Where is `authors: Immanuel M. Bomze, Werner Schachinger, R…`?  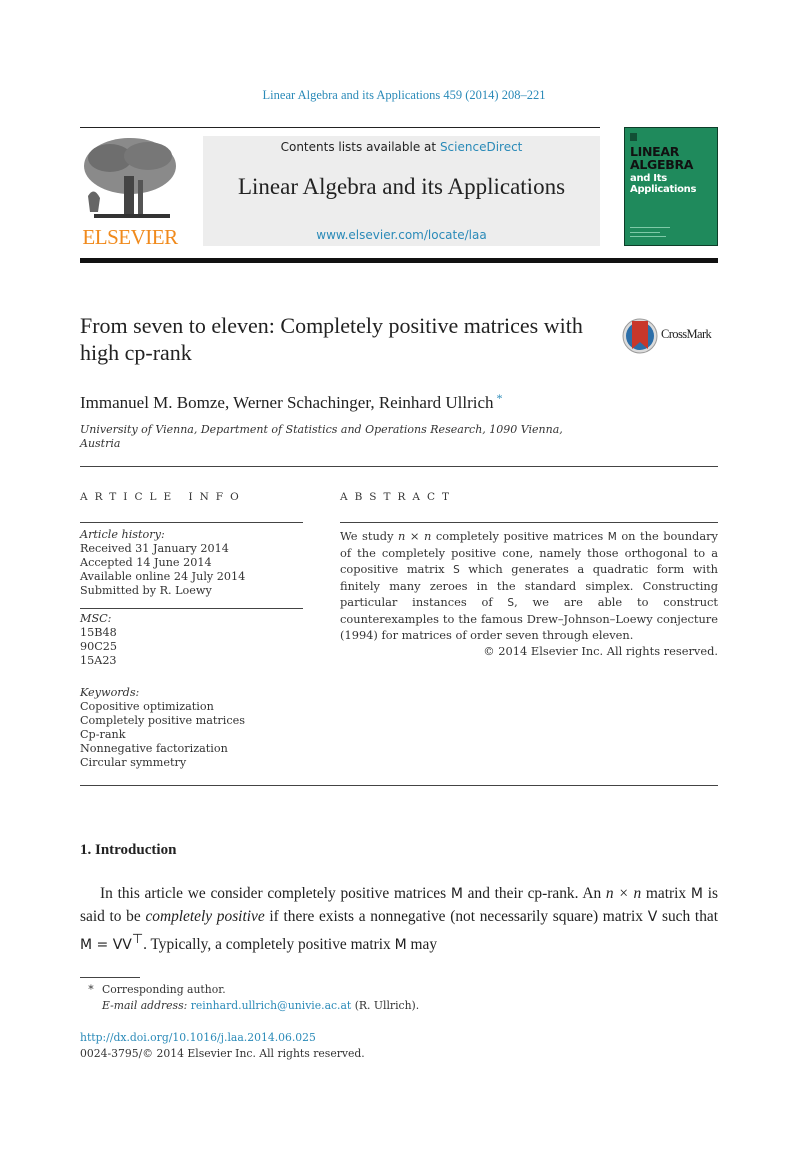
authors: Immanuel M. Bomze, Werner Schachinger, R… is located at coordinates (291, 401).